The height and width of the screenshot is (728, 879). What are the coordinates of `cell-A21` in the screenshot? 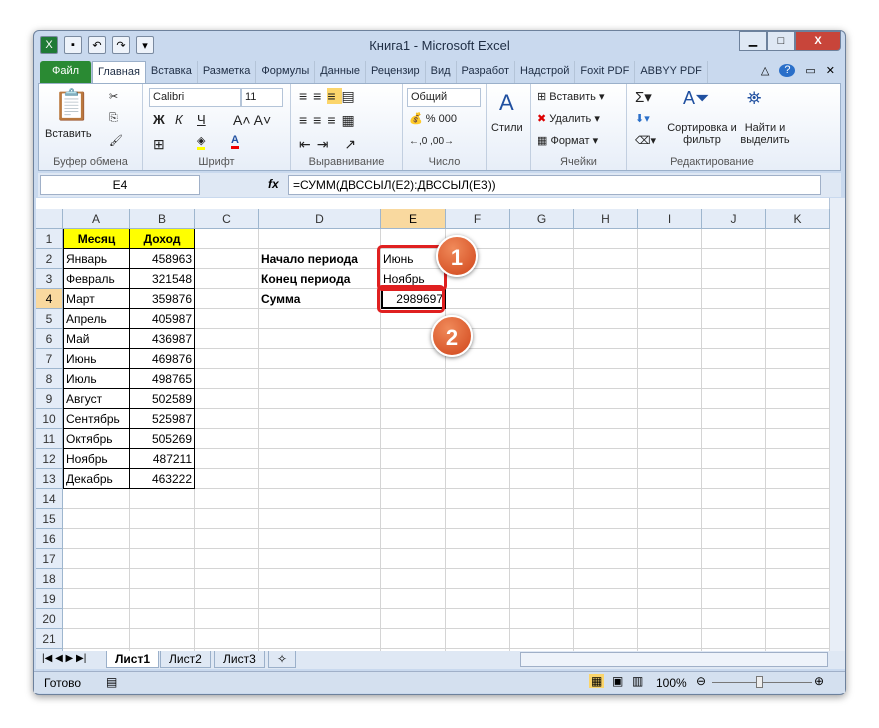 It's located at (96, 639).